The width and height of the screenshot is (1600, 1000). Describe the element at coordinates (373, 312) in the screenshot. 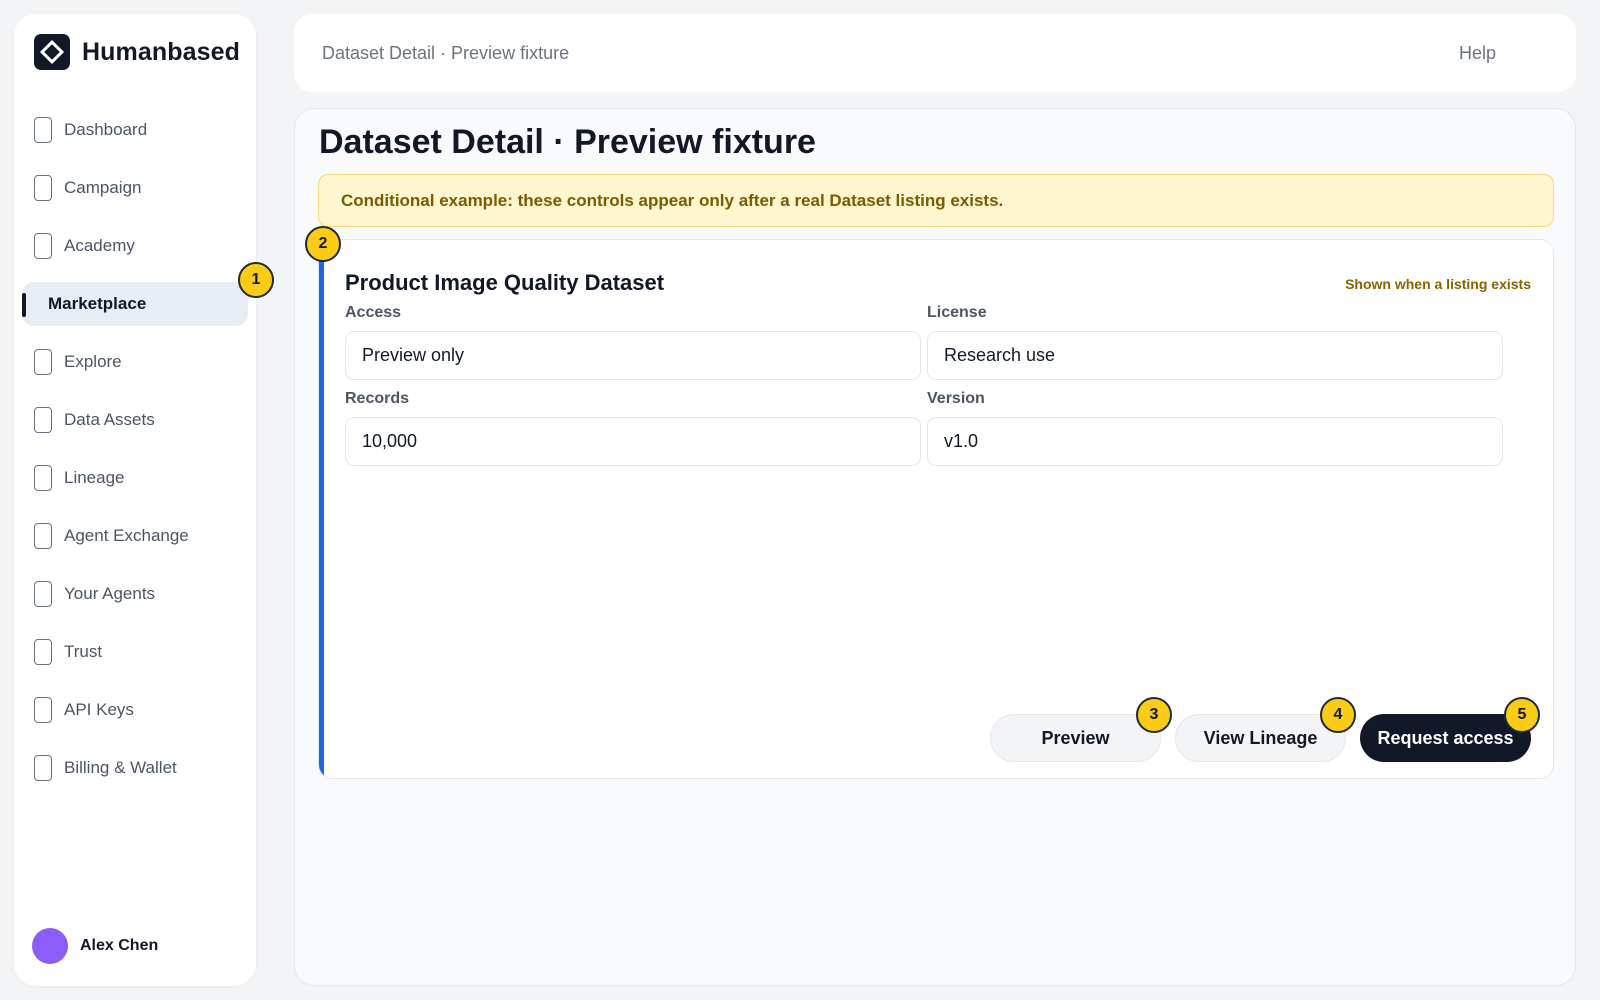

I see `access-label: Access` at that location.